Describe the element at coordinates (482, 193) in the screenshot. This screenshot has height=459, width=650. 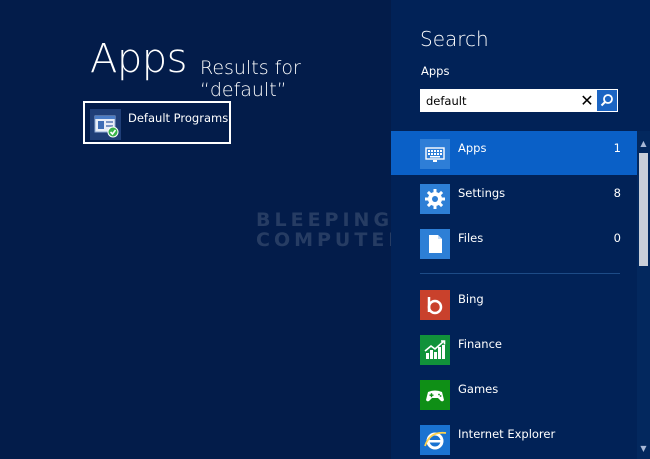
I see `scope-label: Settings` at that location.